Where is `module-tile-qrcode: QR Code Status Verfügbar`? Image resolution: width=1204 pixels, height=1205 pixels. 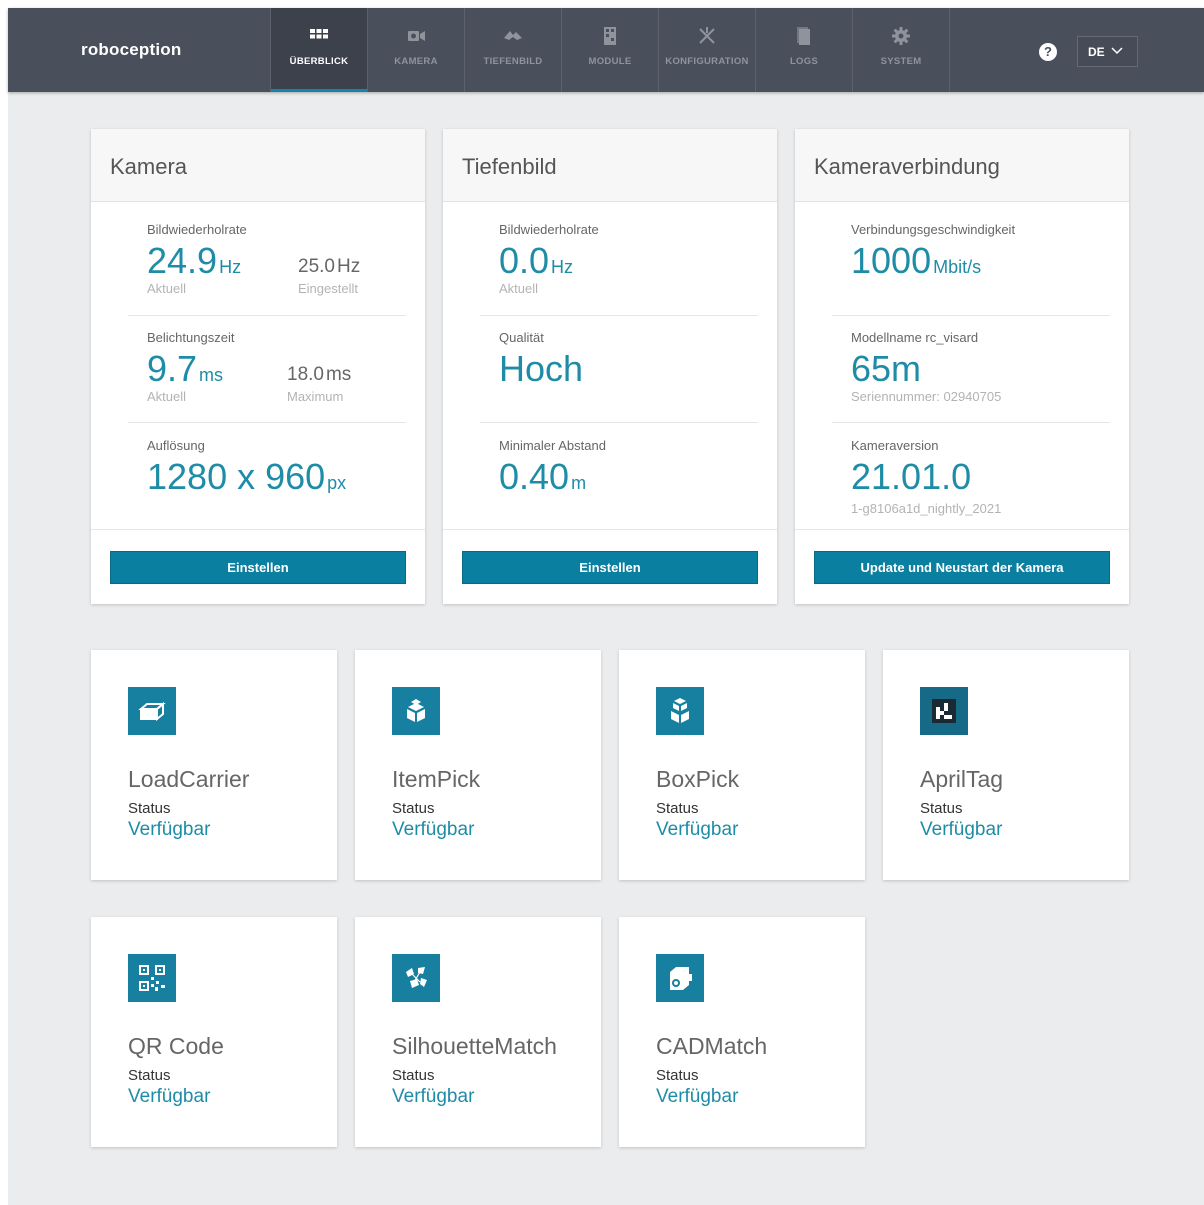
module-tile-qrcode: QR Code Status Verfügbar is located at coordinates (214, 1032).